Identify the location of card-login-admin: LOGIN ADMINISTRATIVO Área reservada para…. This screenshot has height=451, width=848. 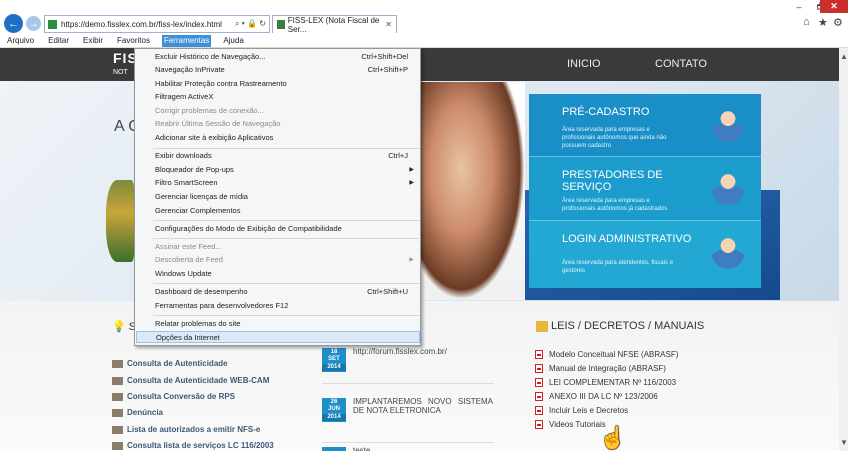
(645, 254).